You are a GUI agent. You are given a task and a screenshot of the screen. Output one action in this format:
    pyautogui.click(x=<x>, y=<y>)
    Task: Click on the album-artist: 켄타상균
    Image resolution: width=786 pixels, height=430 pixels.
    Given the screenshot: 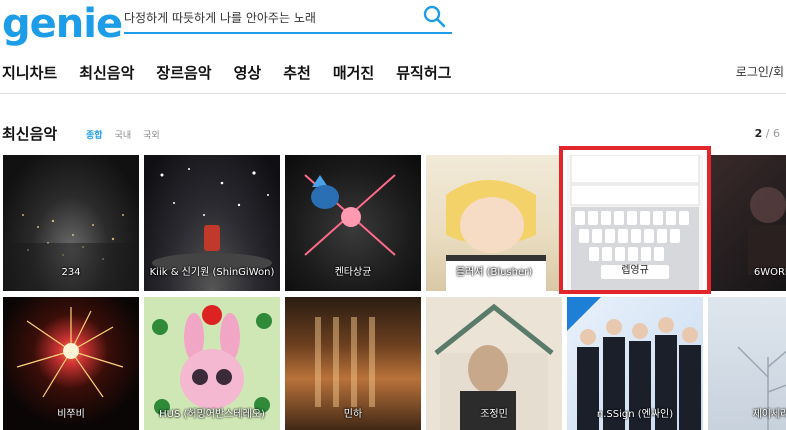 What is the action you would take?
    pyautogui.click(x=353, y=272)
    